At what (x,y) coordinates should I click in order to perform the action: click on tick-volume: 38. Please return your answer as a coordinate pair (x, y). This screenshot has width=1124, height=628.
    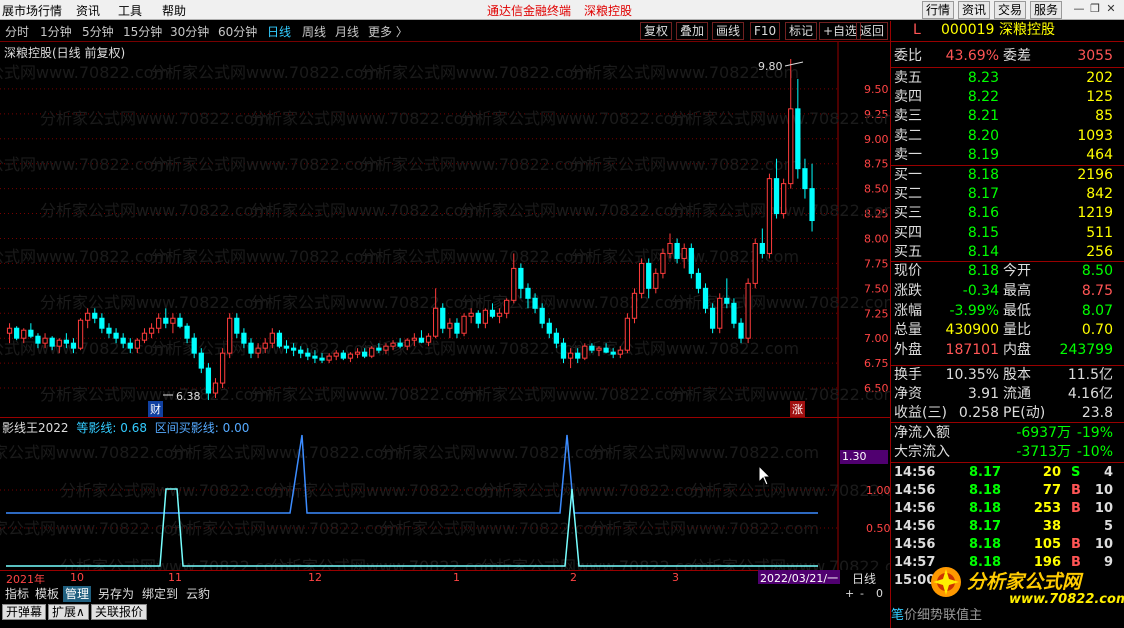
    Looking at the image, I should click on (1051, 526).